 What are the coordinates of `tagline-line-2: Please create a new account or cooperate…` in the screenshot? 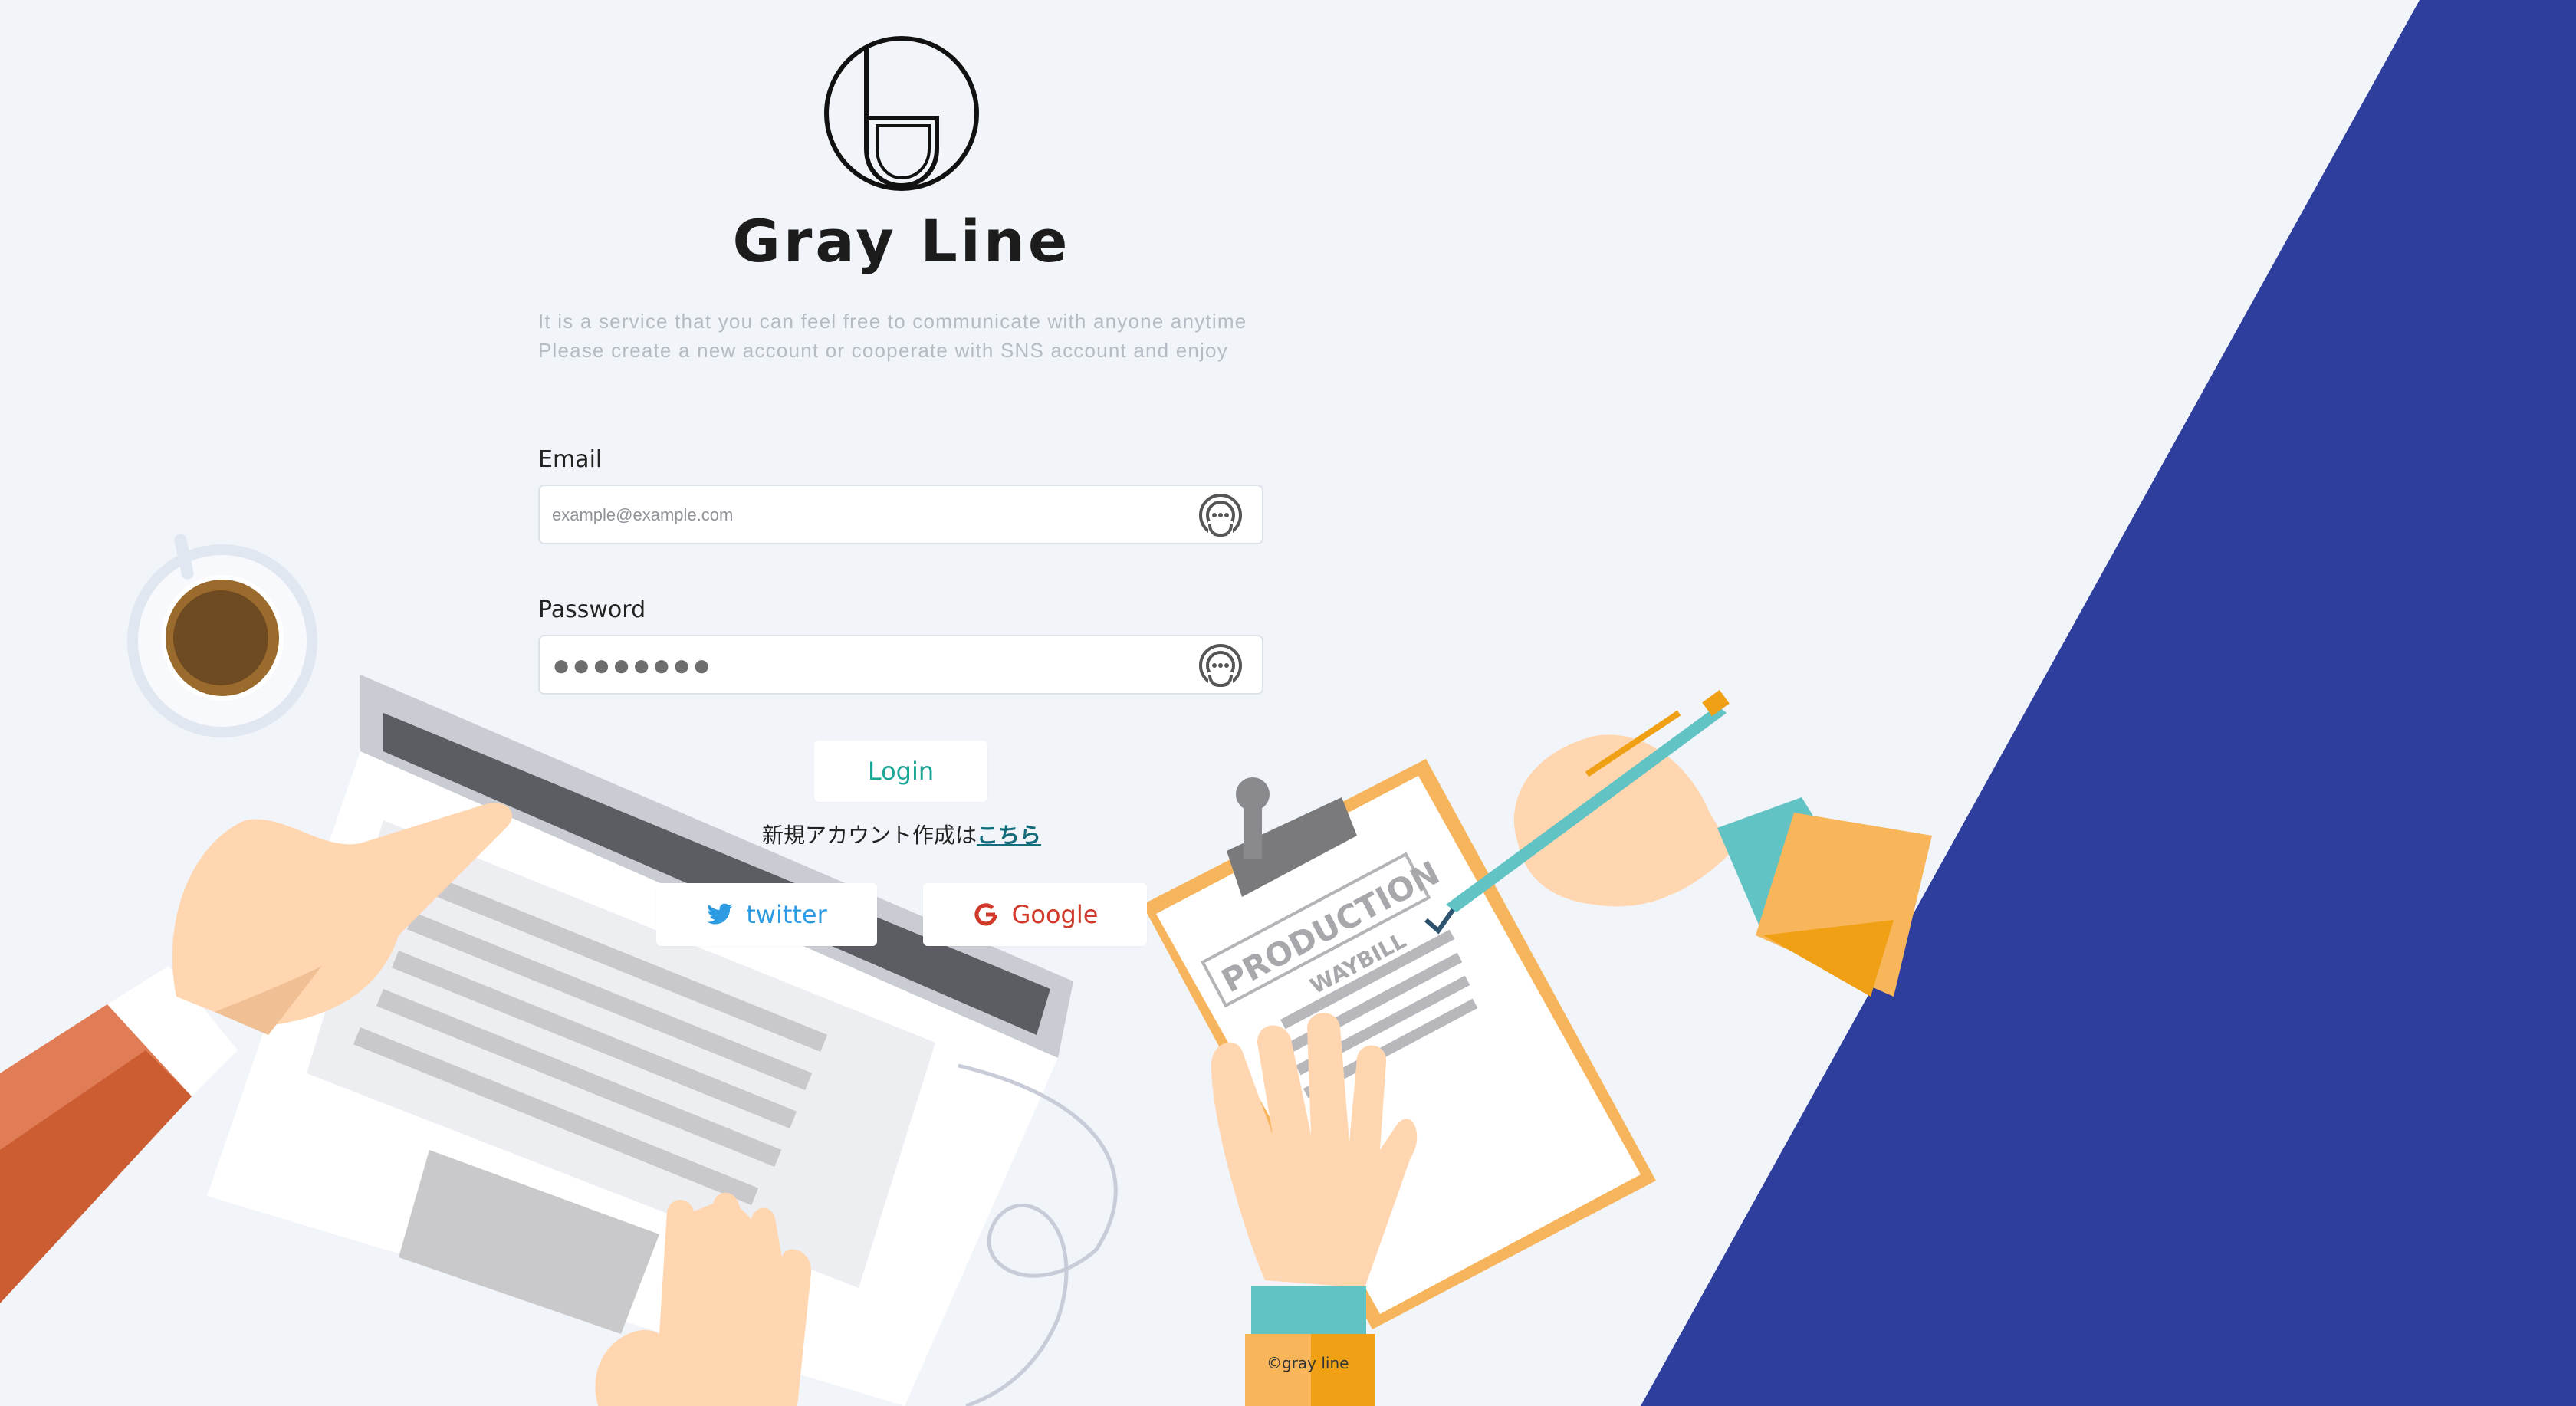 It's located at (883, 350).